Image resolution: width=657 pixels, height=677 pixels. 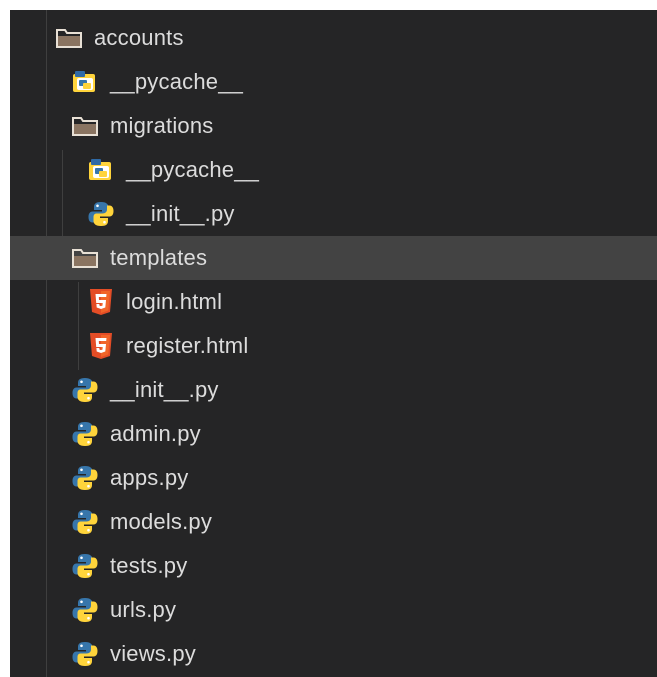 What do you see at coordinates (139, 37) in the screenshot?
I see `tree-item-label: accounts` at bounding box center [139, 37].